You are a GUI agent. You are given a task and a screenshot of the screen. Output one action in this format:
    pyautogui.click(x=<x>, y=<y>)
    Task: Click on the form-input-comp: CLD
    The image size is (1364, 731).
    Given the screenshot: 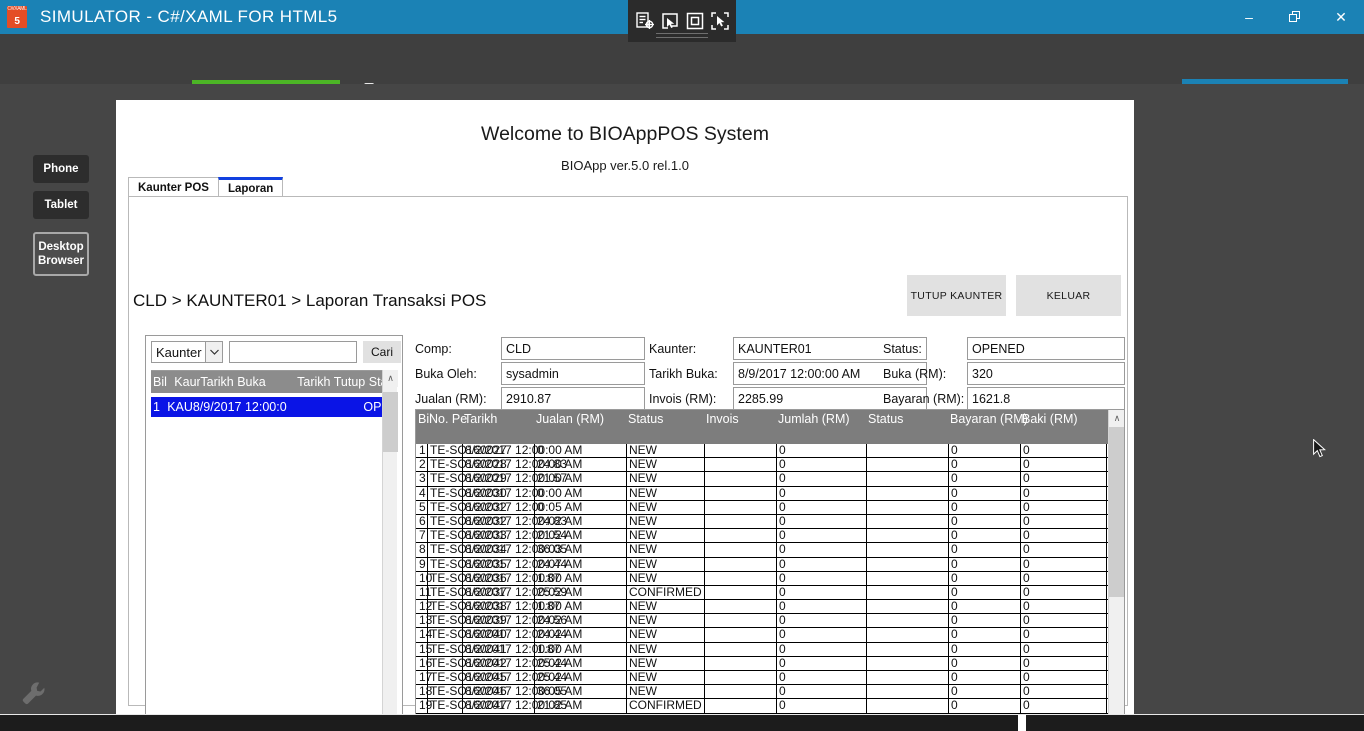 What is the action you would take?
    pyautogui.click(x=573, y=348)
    